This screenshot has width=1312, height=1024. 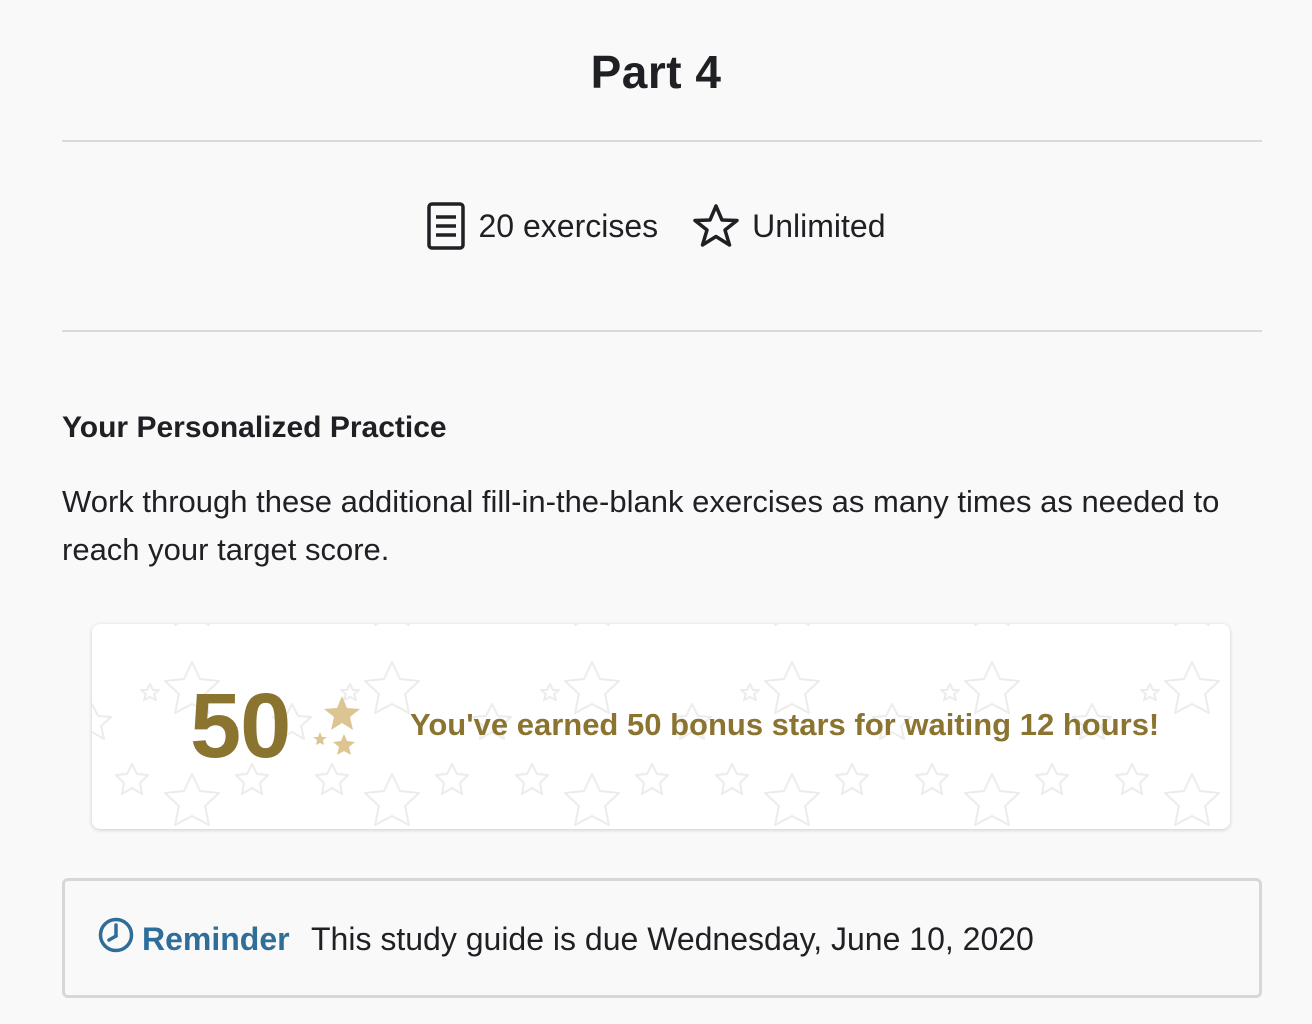 What do you see at coordinates (216, 938) in the screenshot?
I see `reminder-label-text: Reminder` at bounding box center [216, 938].